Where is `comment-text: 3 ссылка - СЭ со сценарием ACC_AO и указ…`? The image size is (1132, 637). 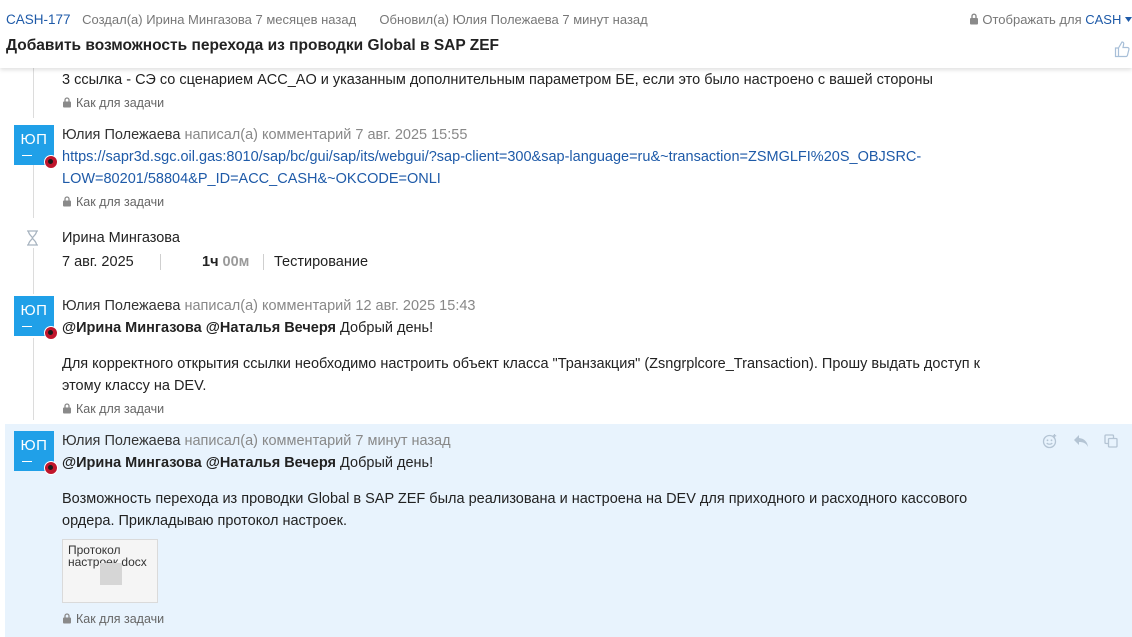 comment-text: 3 ссылка - СЭ со сценарием ACC_AO и указ… is located at coordinates (497, 80).